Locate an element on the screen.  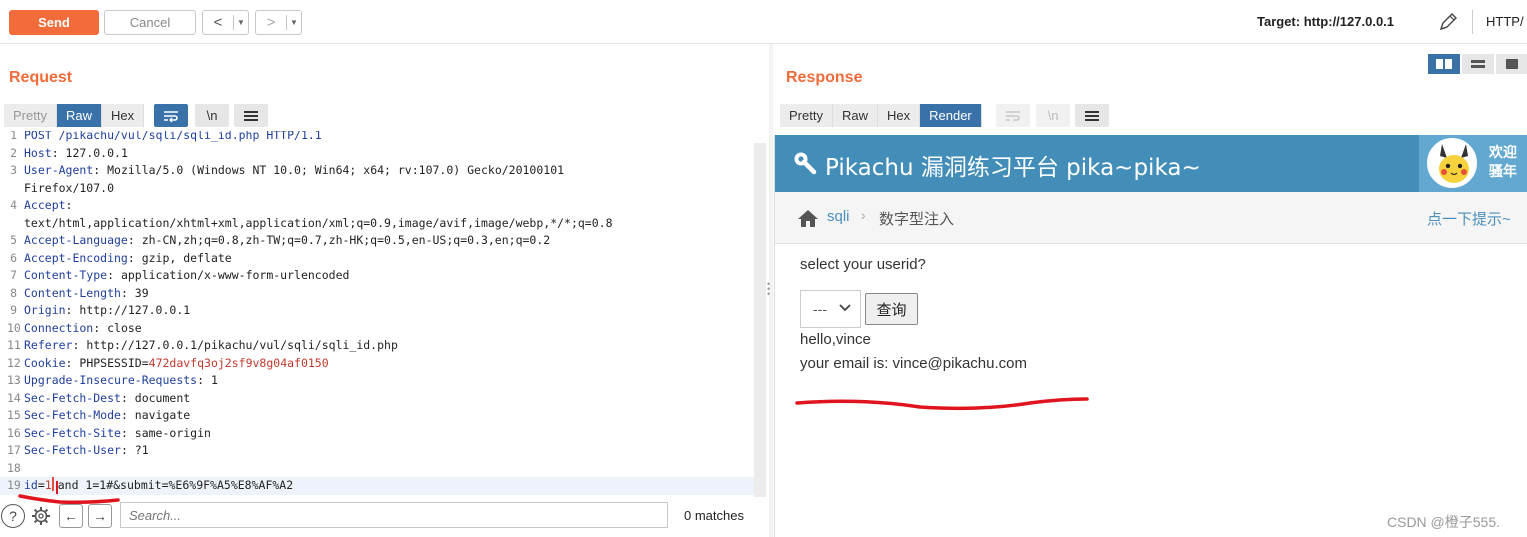
word-wrap-button is located at coordinates (171, 115).